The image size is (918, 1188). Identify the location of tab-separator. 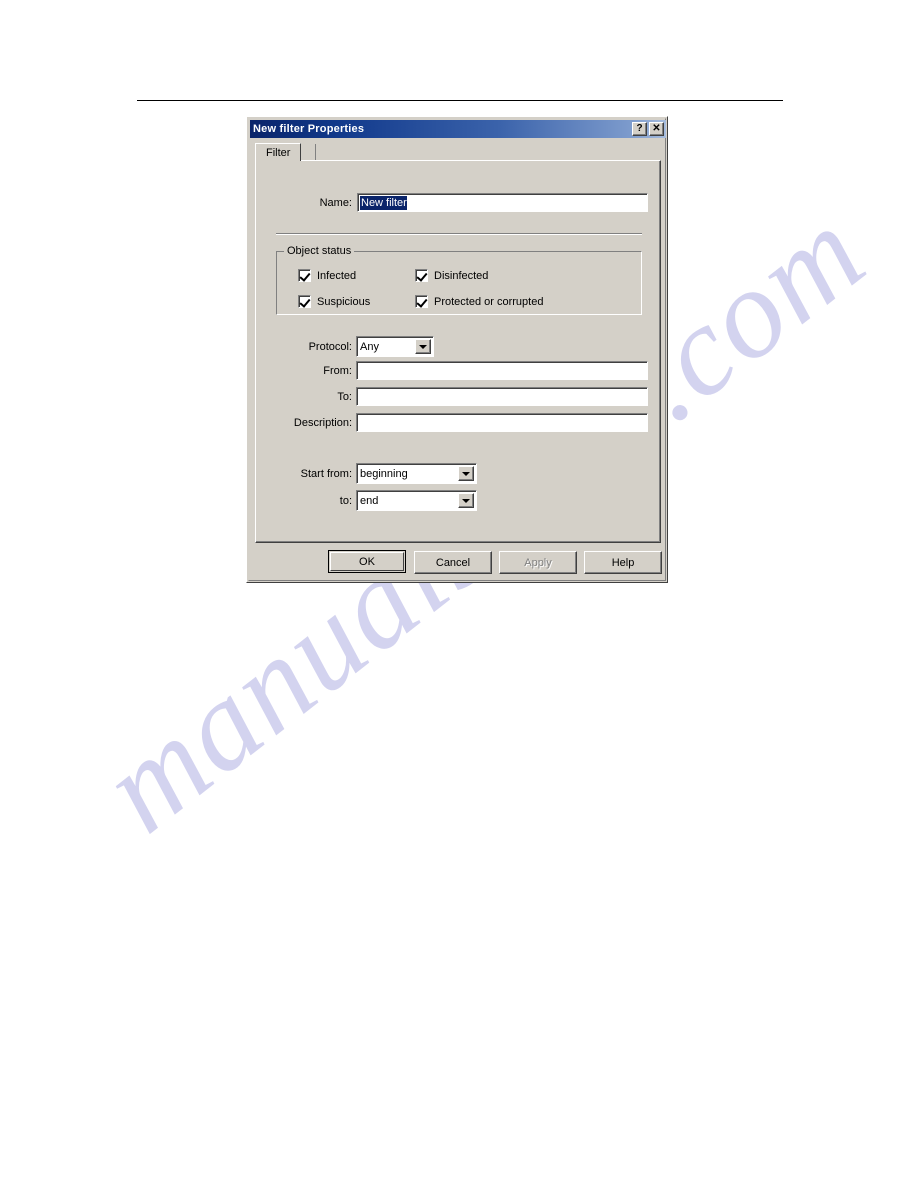
(315, 152).